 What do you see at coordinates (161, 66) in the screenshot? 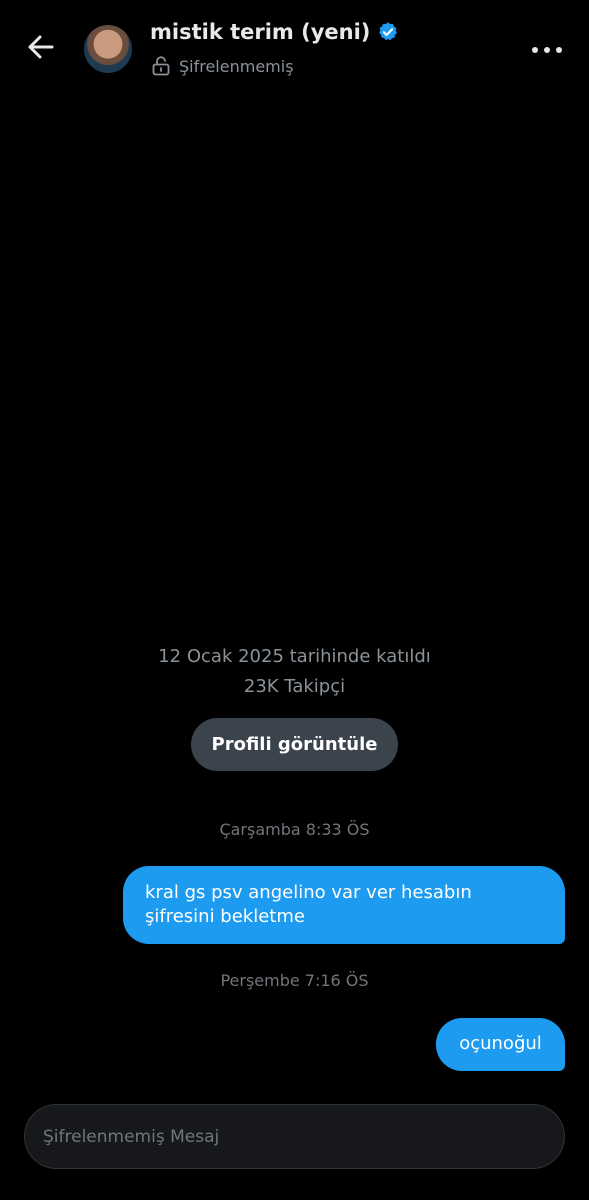
I see `unlocked-lock-icon` at bounding box center [161, 66].